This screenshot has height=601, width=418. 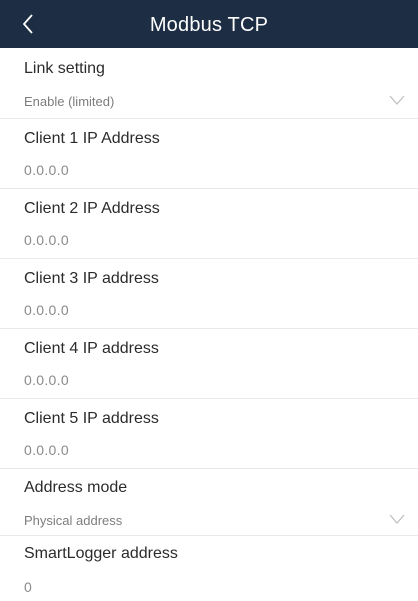 I want to click on app-header: Modbus TCP, so click(x=209, y=24).